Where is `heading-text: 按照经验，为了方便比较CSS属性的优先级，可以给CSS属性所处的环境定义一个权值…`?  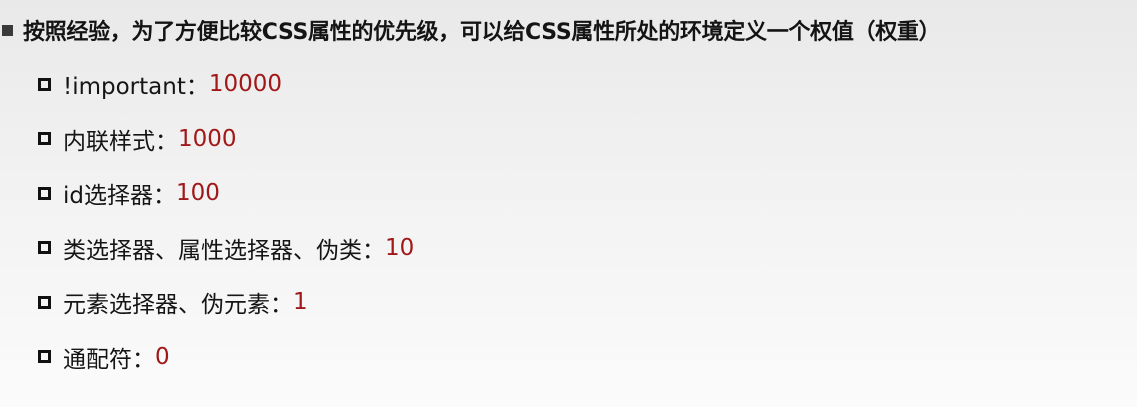 heading-text: 按照经验，为了方便比较CSS属性的优先级，可以给CSS属性所处的环境定义一个权值… is located at coordinates (482, 32).